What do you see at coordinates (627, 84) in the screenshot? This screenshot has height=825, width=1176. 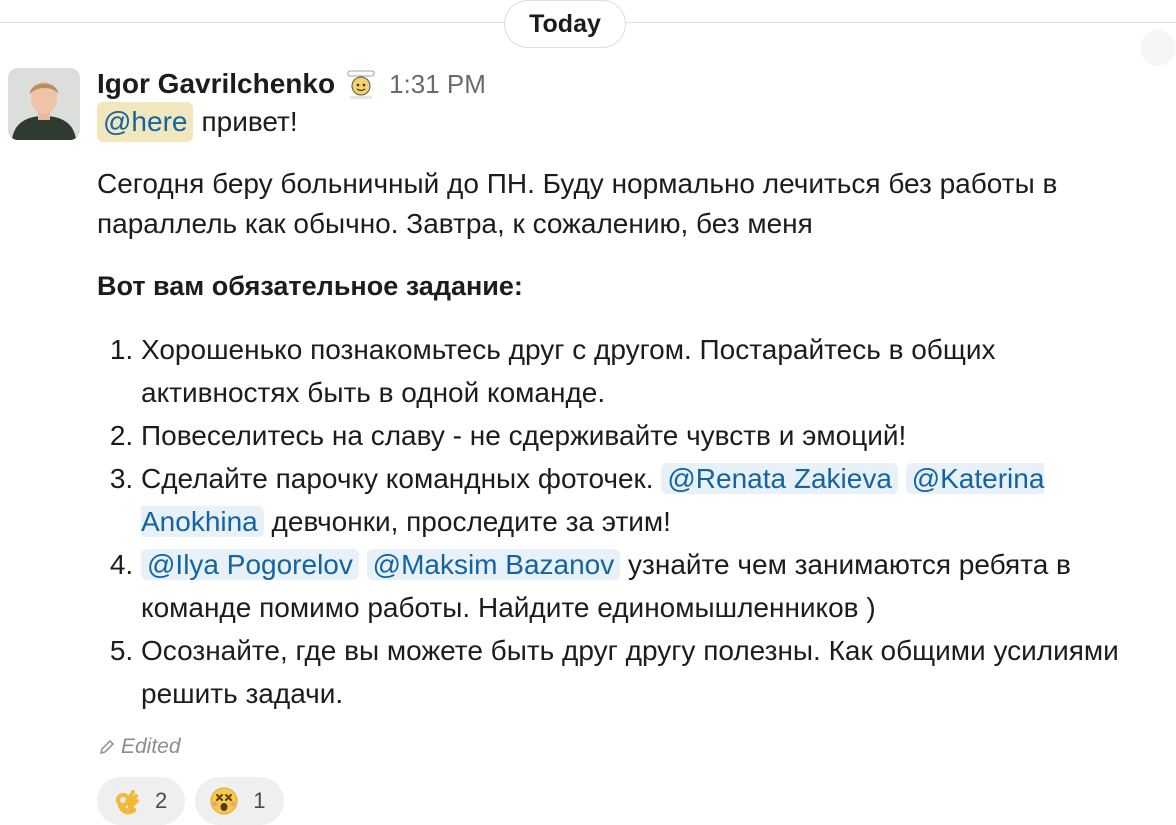 I see `message-header: Igor Gavrilchenko 1:31 PM` at bounding box center [627, 84].